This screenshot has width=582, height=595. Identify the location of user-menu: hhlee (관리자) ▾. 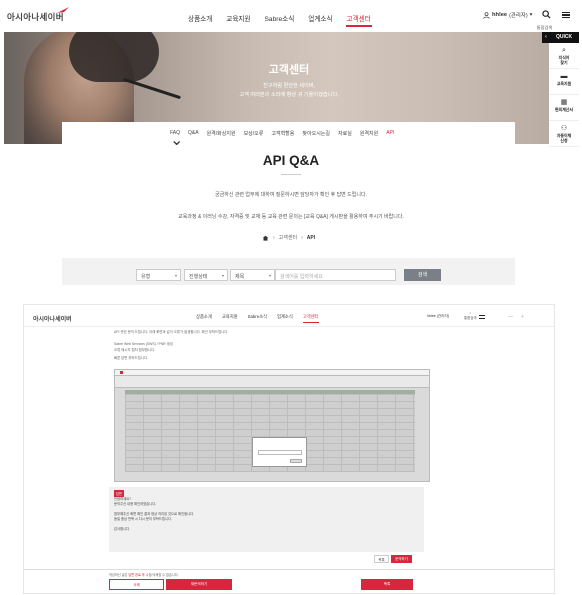
(507, 15).